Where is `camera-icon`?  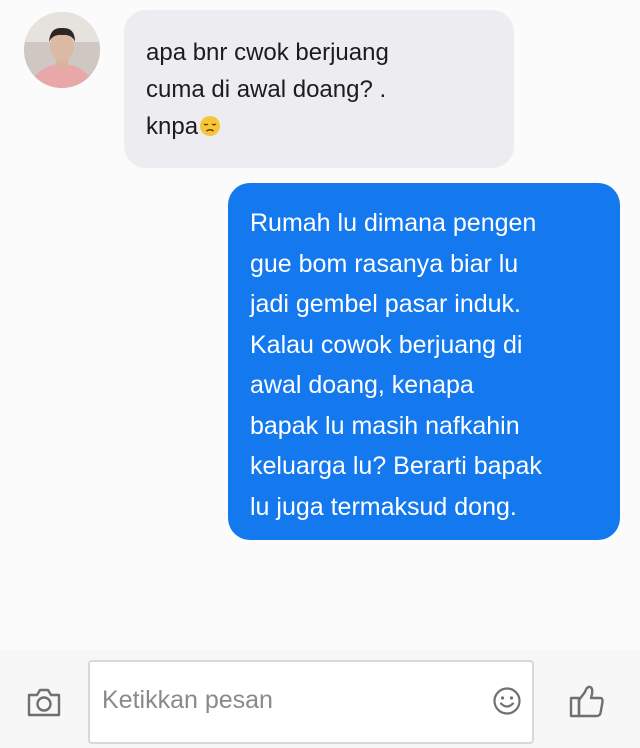
camera-icon is located at coordinates (44, 702).